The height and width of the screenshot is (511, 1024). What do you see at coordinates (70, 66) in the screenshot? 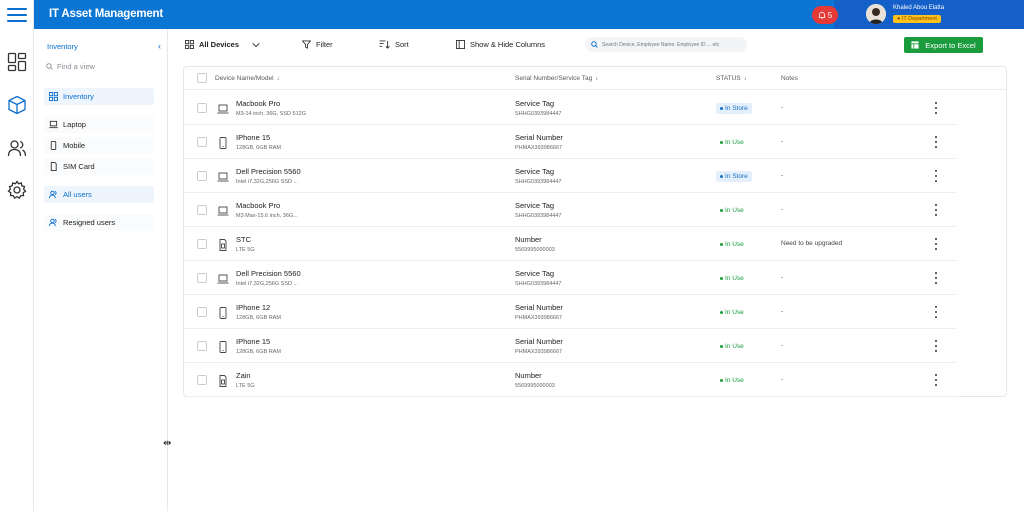
I see `find-view-input: Find a view` at bounding box center [70, 66].